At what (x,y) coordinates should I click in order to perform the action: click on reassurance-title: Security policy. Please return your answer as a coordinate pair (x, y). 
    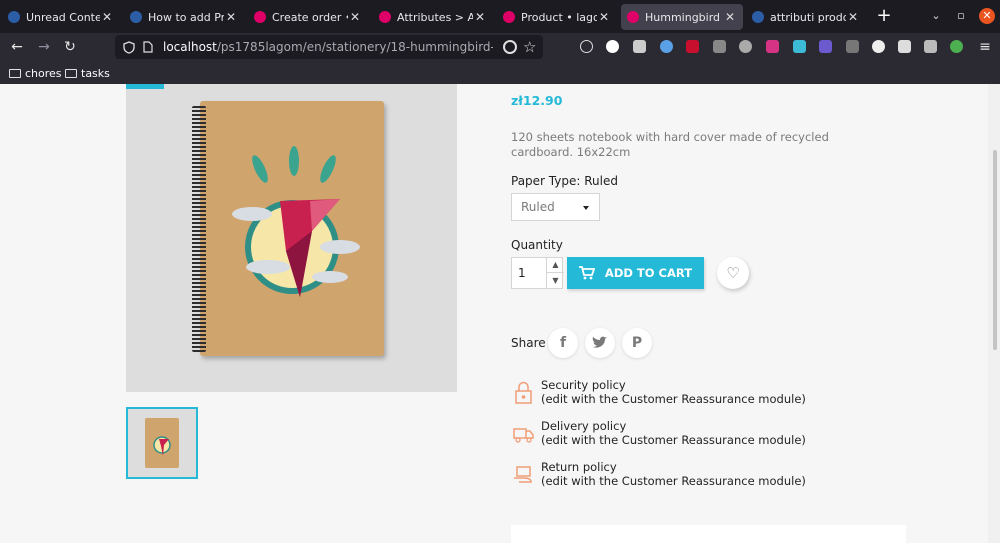
    Looking at the image, I should click on (583, 385).